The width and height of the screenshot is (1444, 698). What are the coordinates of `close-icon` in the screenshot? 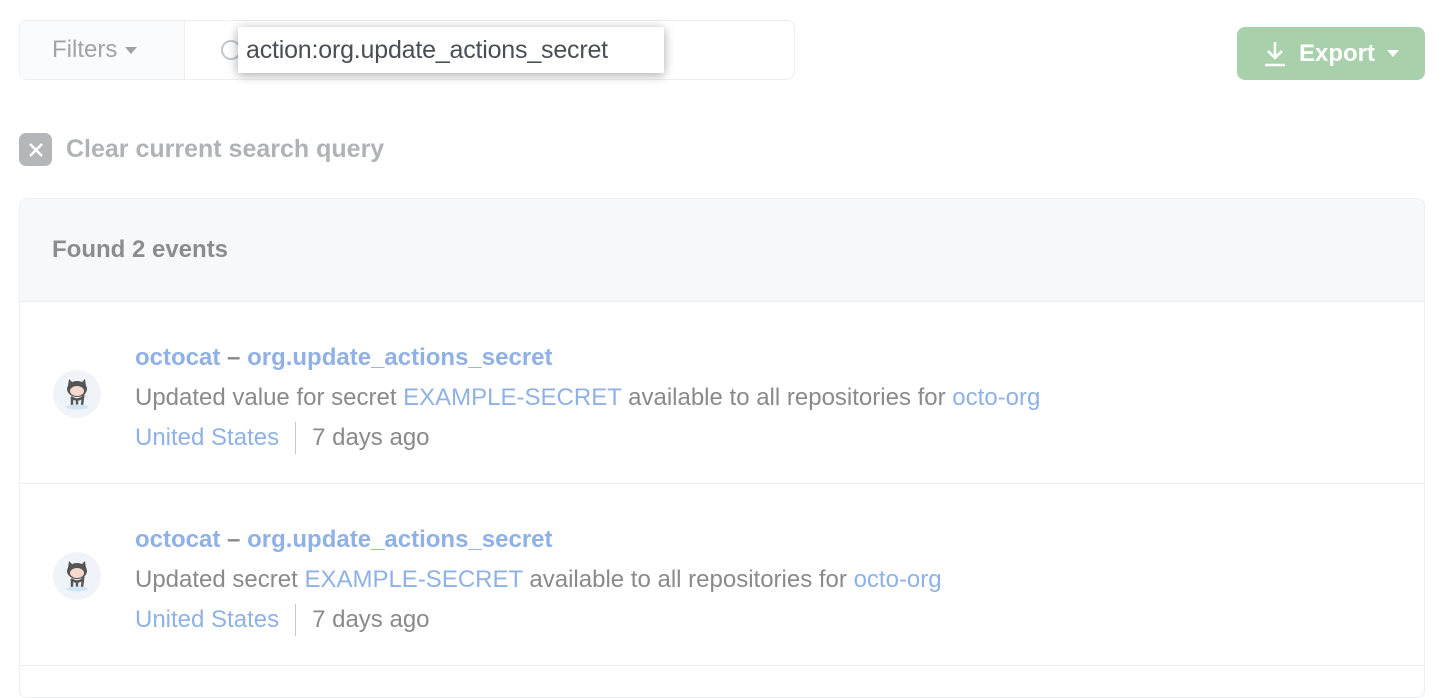 It's located at (35, 149).